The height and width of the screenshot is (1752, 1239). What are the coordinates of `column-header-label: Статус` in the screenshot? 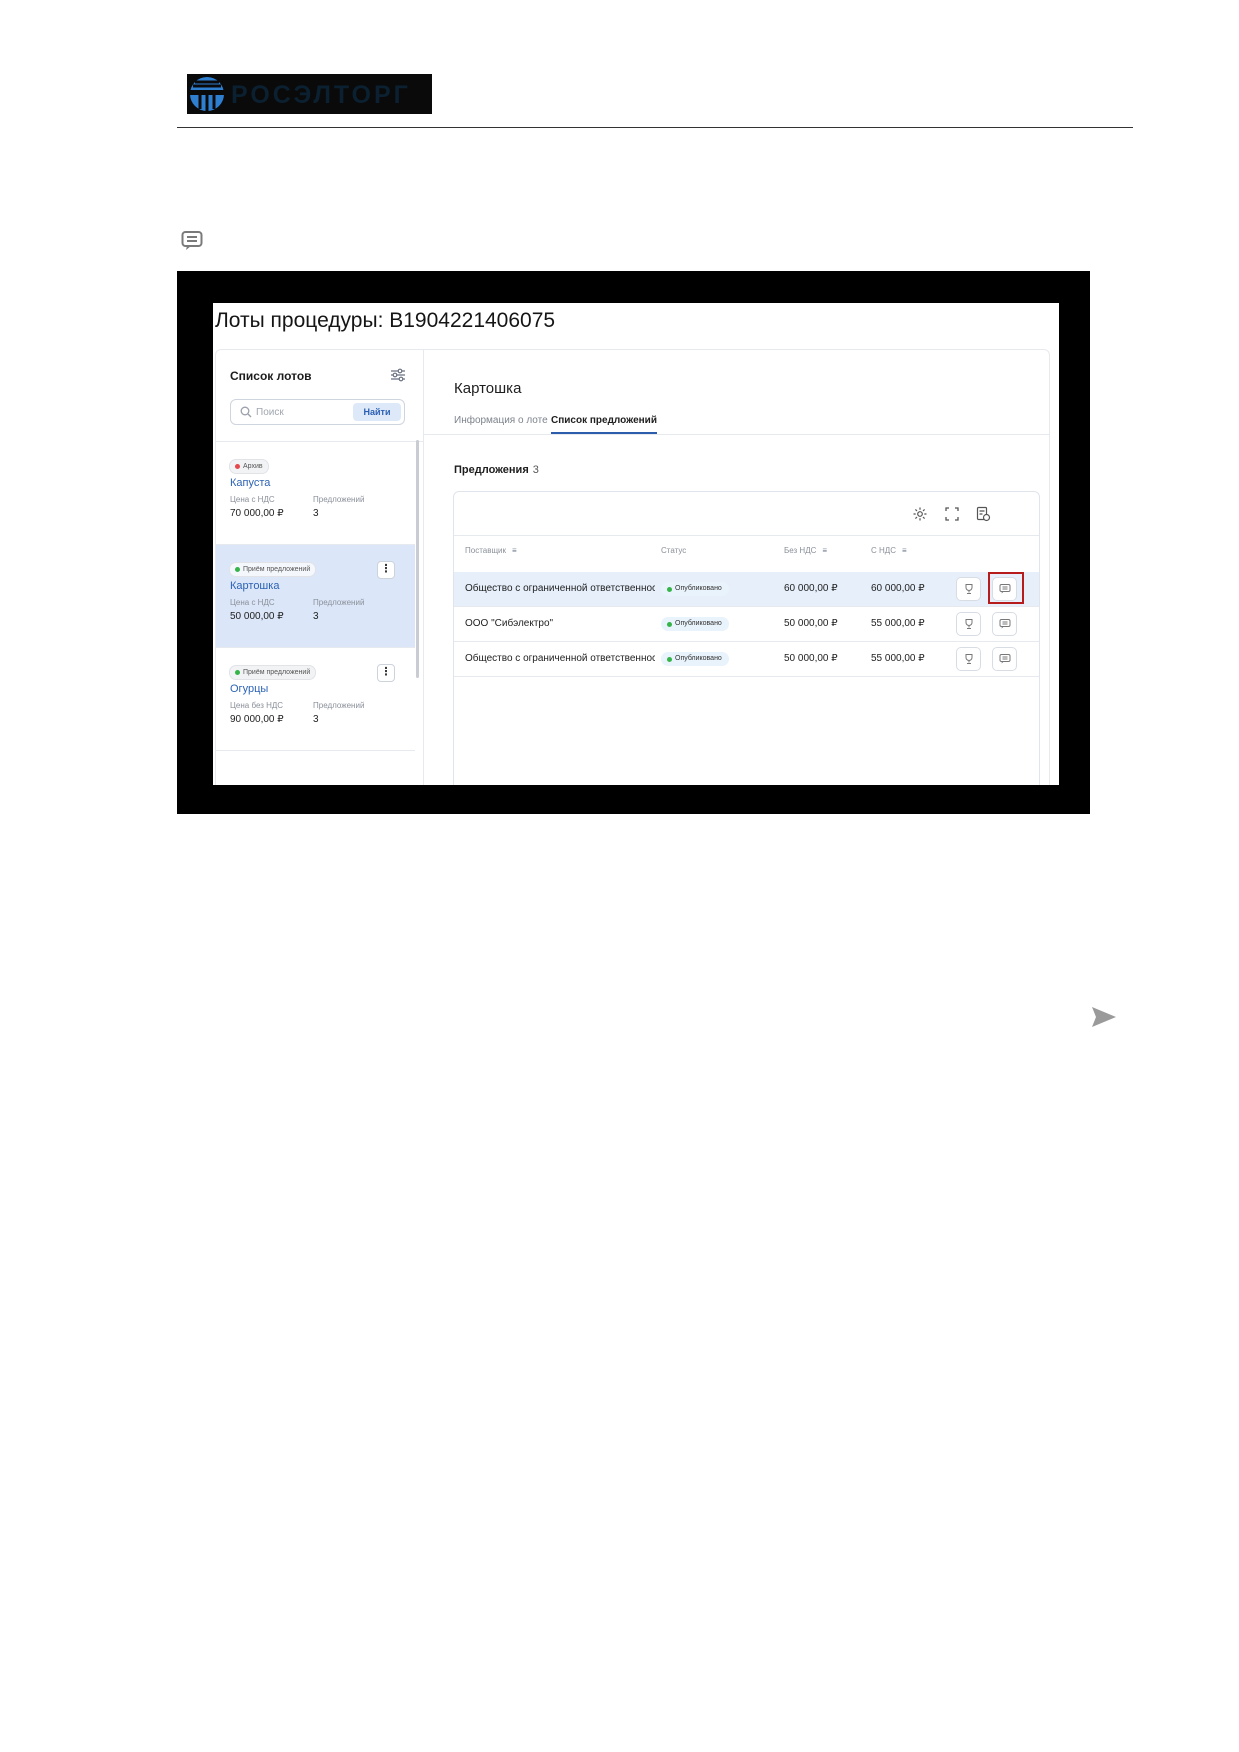 It's located at (674, 550).